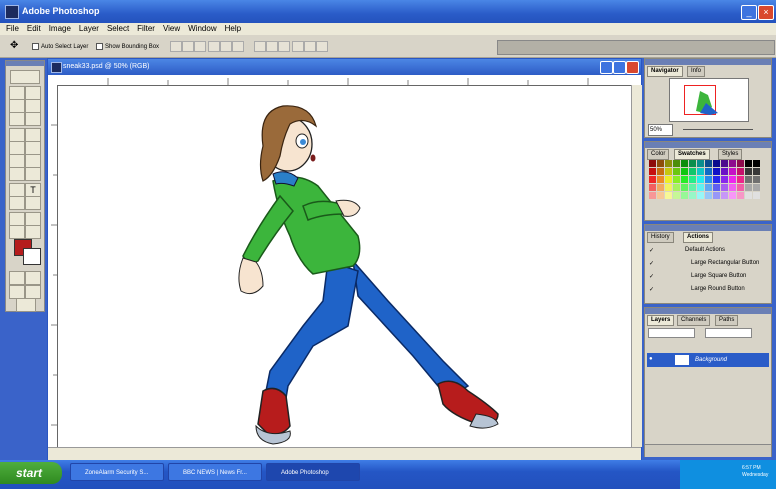 The width and height of the screenshot is (776, 489). Describe the element at coordinates (698, 237) in the screenshot. I see `tab-actions: Actions` at that location.